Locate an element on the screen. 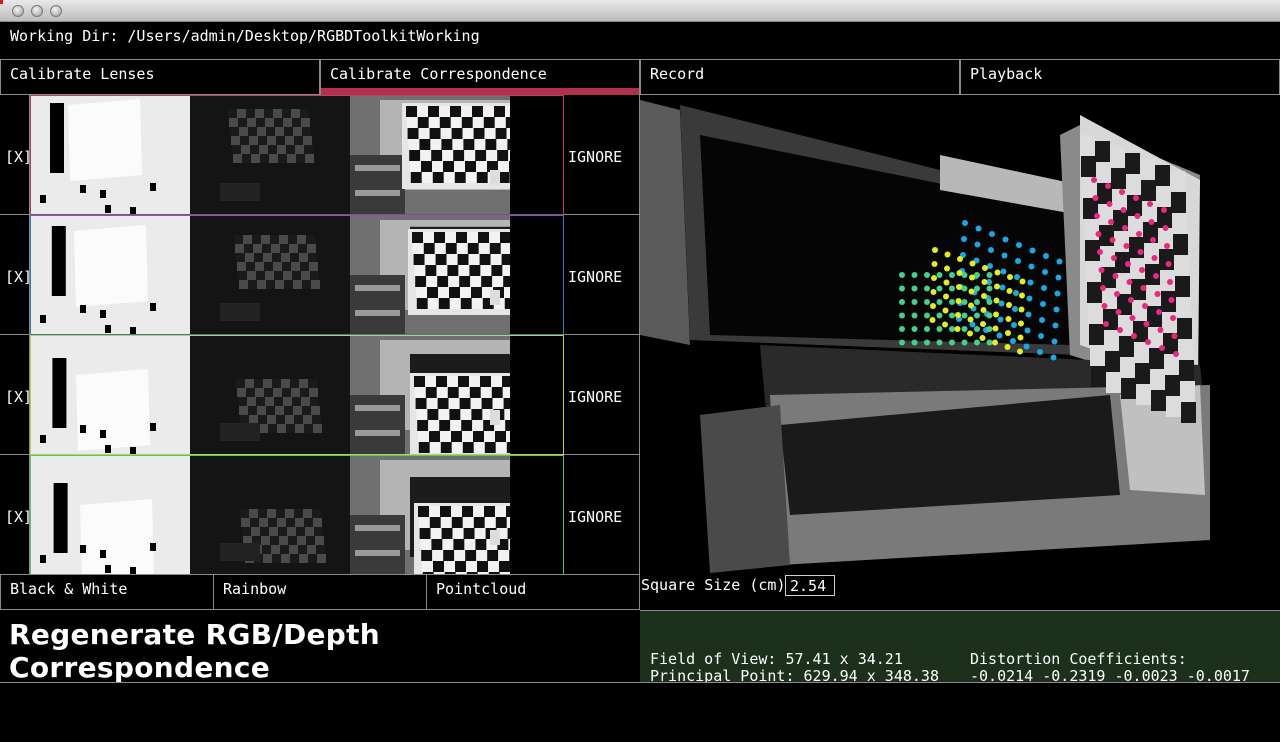  pointcloud-view-button: Pointcloud is located at coordinates (533, 592).